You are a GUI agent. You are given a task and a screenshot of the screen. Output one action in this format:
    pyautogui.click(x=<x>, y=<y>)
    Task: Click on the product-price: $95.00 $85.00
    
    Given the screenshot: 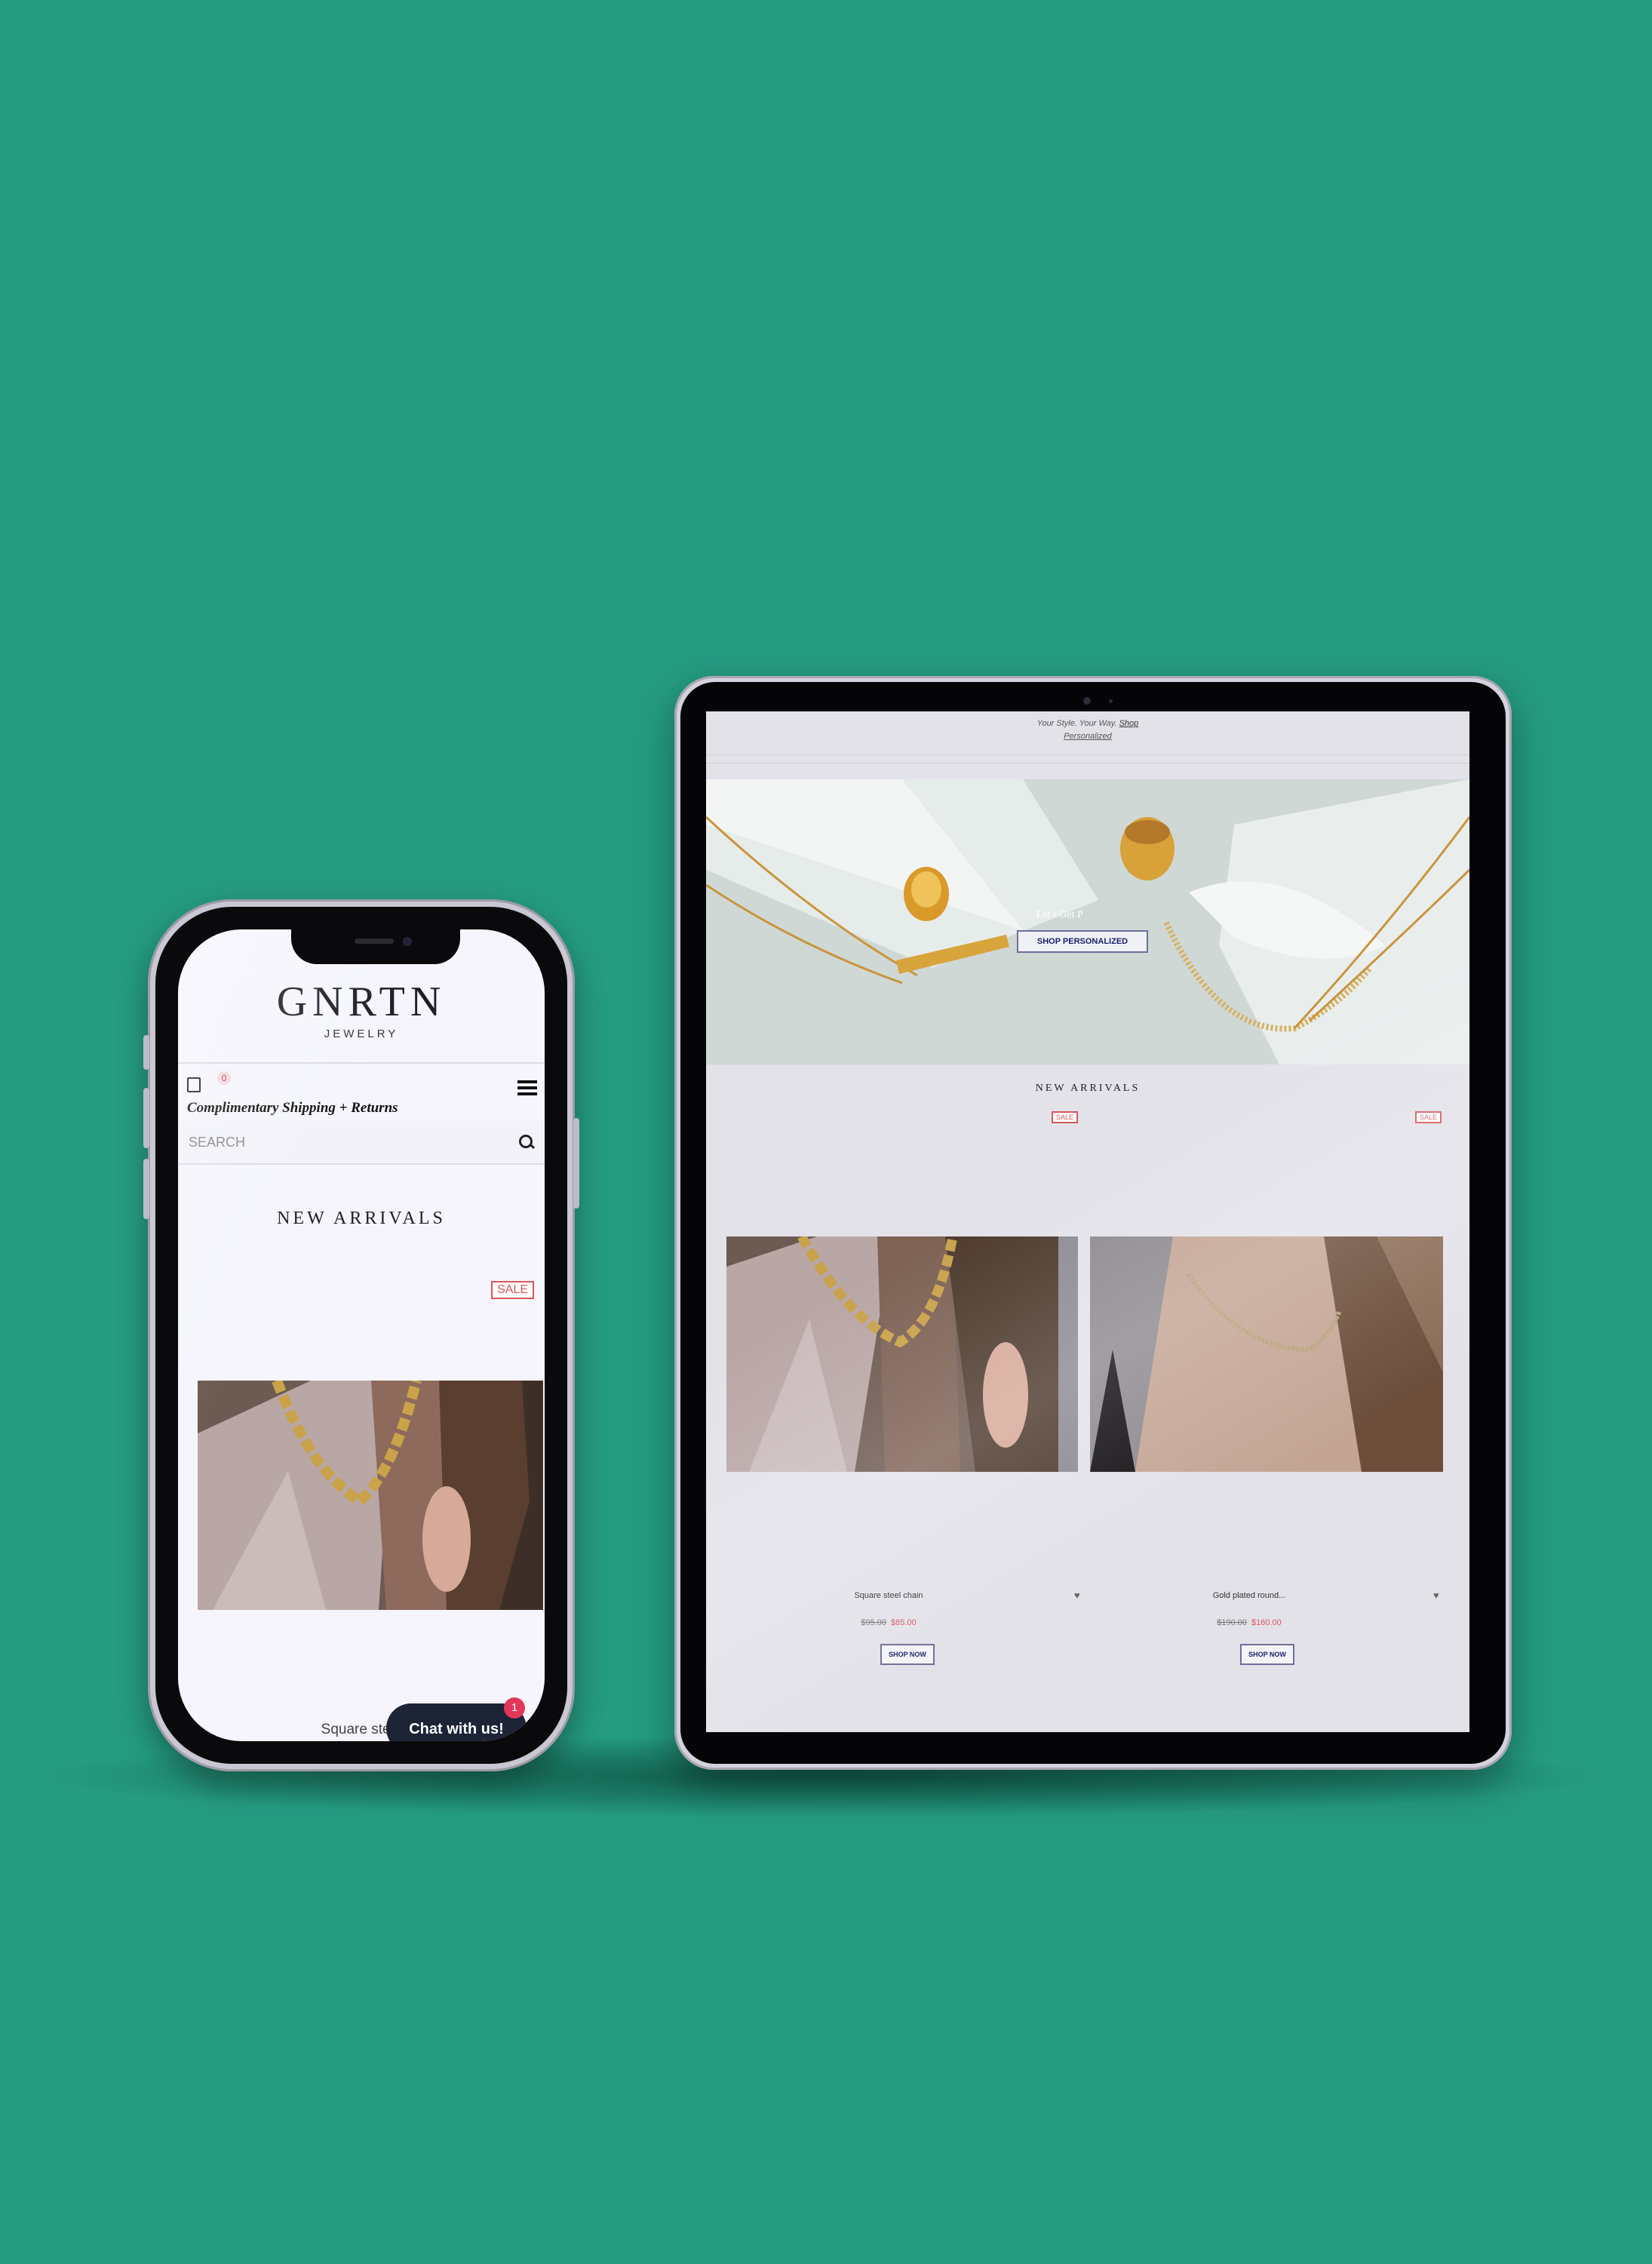 What is the action you would take?
    pyautogui.click(x=888, y=1622)
    